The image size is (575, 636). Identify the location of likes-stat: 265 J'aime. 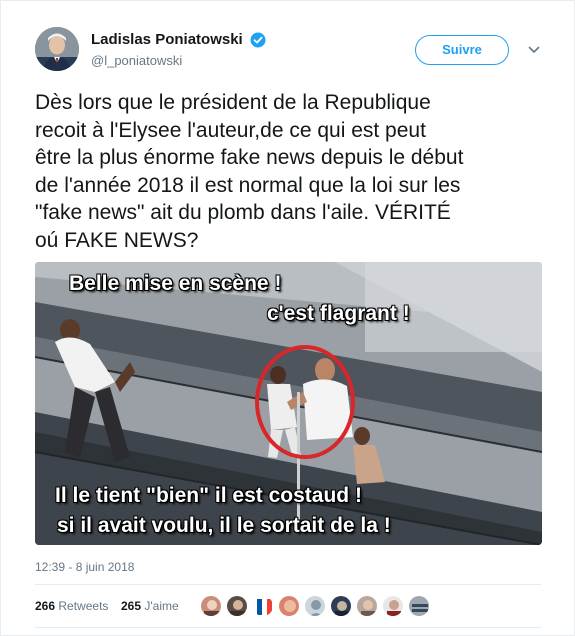
(150, 606).